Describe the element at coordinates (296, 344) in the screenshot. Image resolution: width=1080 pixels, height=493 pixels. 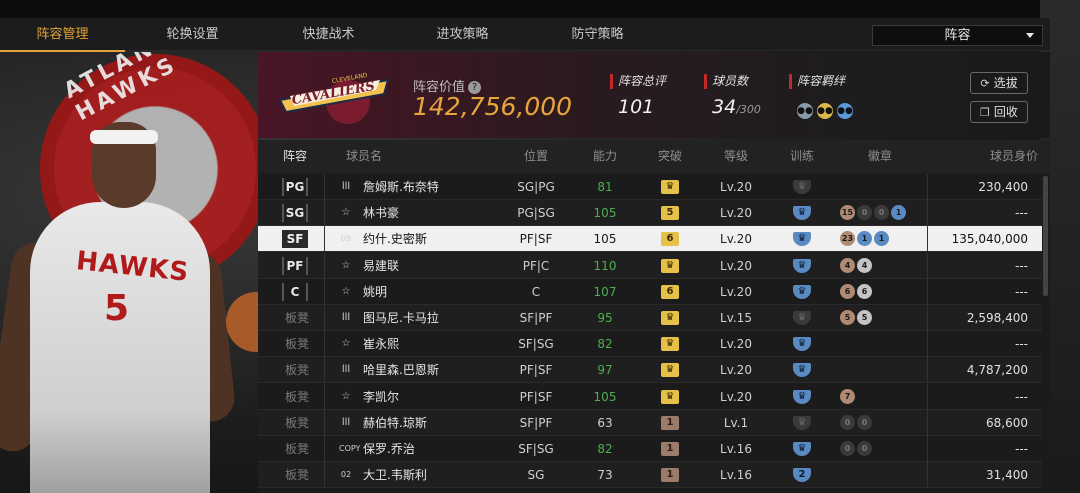
I see `bench-slot-label: 板凳` at that location.